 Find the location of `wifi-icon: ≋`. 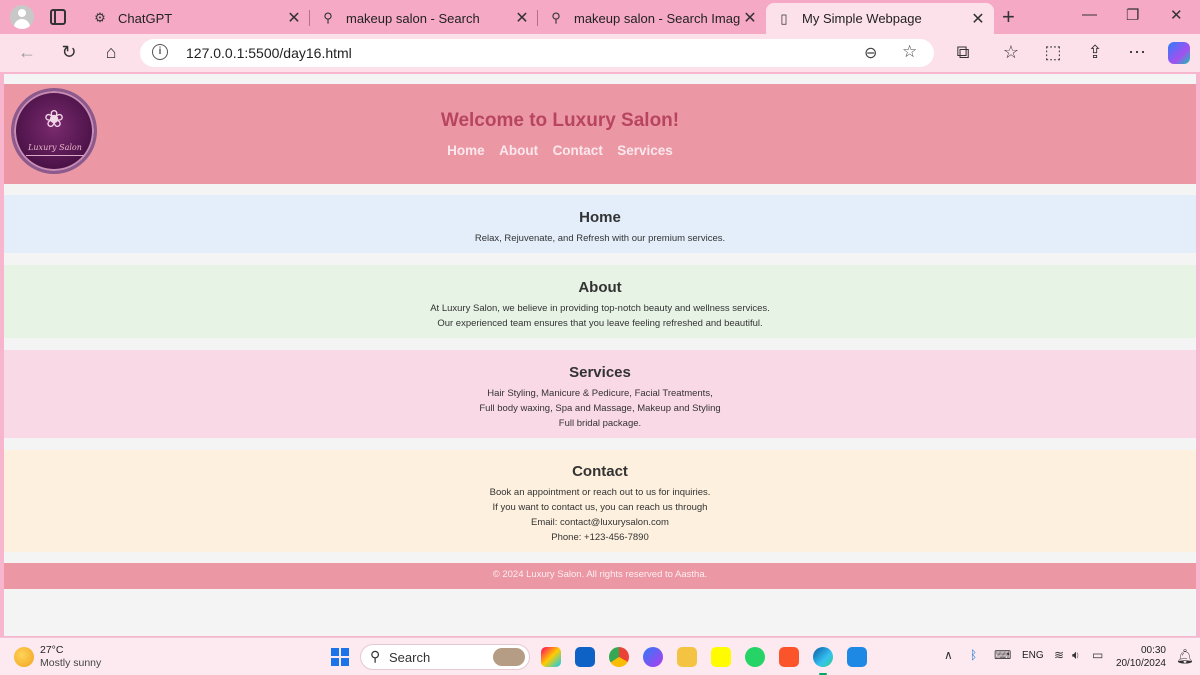

wifi-icon: ≋ is located at coordinates (1059, 655).